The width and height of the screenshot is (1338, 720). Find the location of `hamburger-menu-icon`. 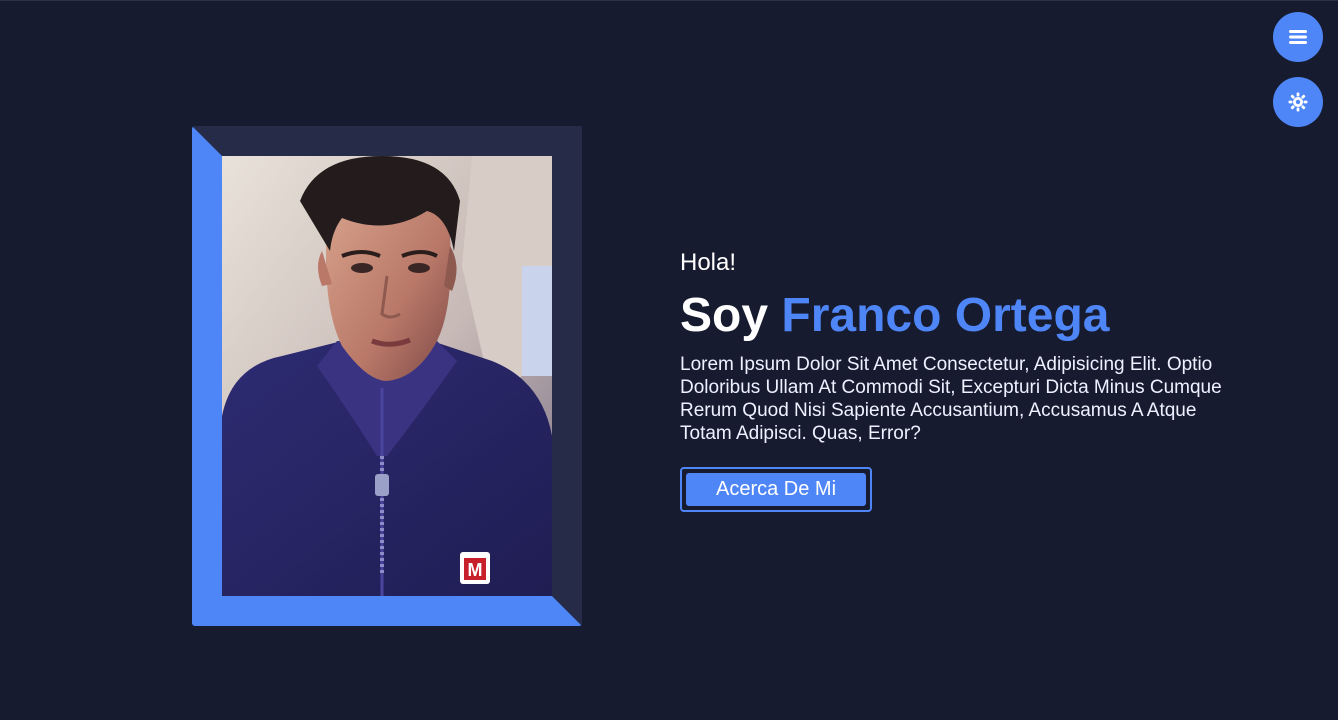

hamburger-menu-icon is located at coordinates (1298, 37).